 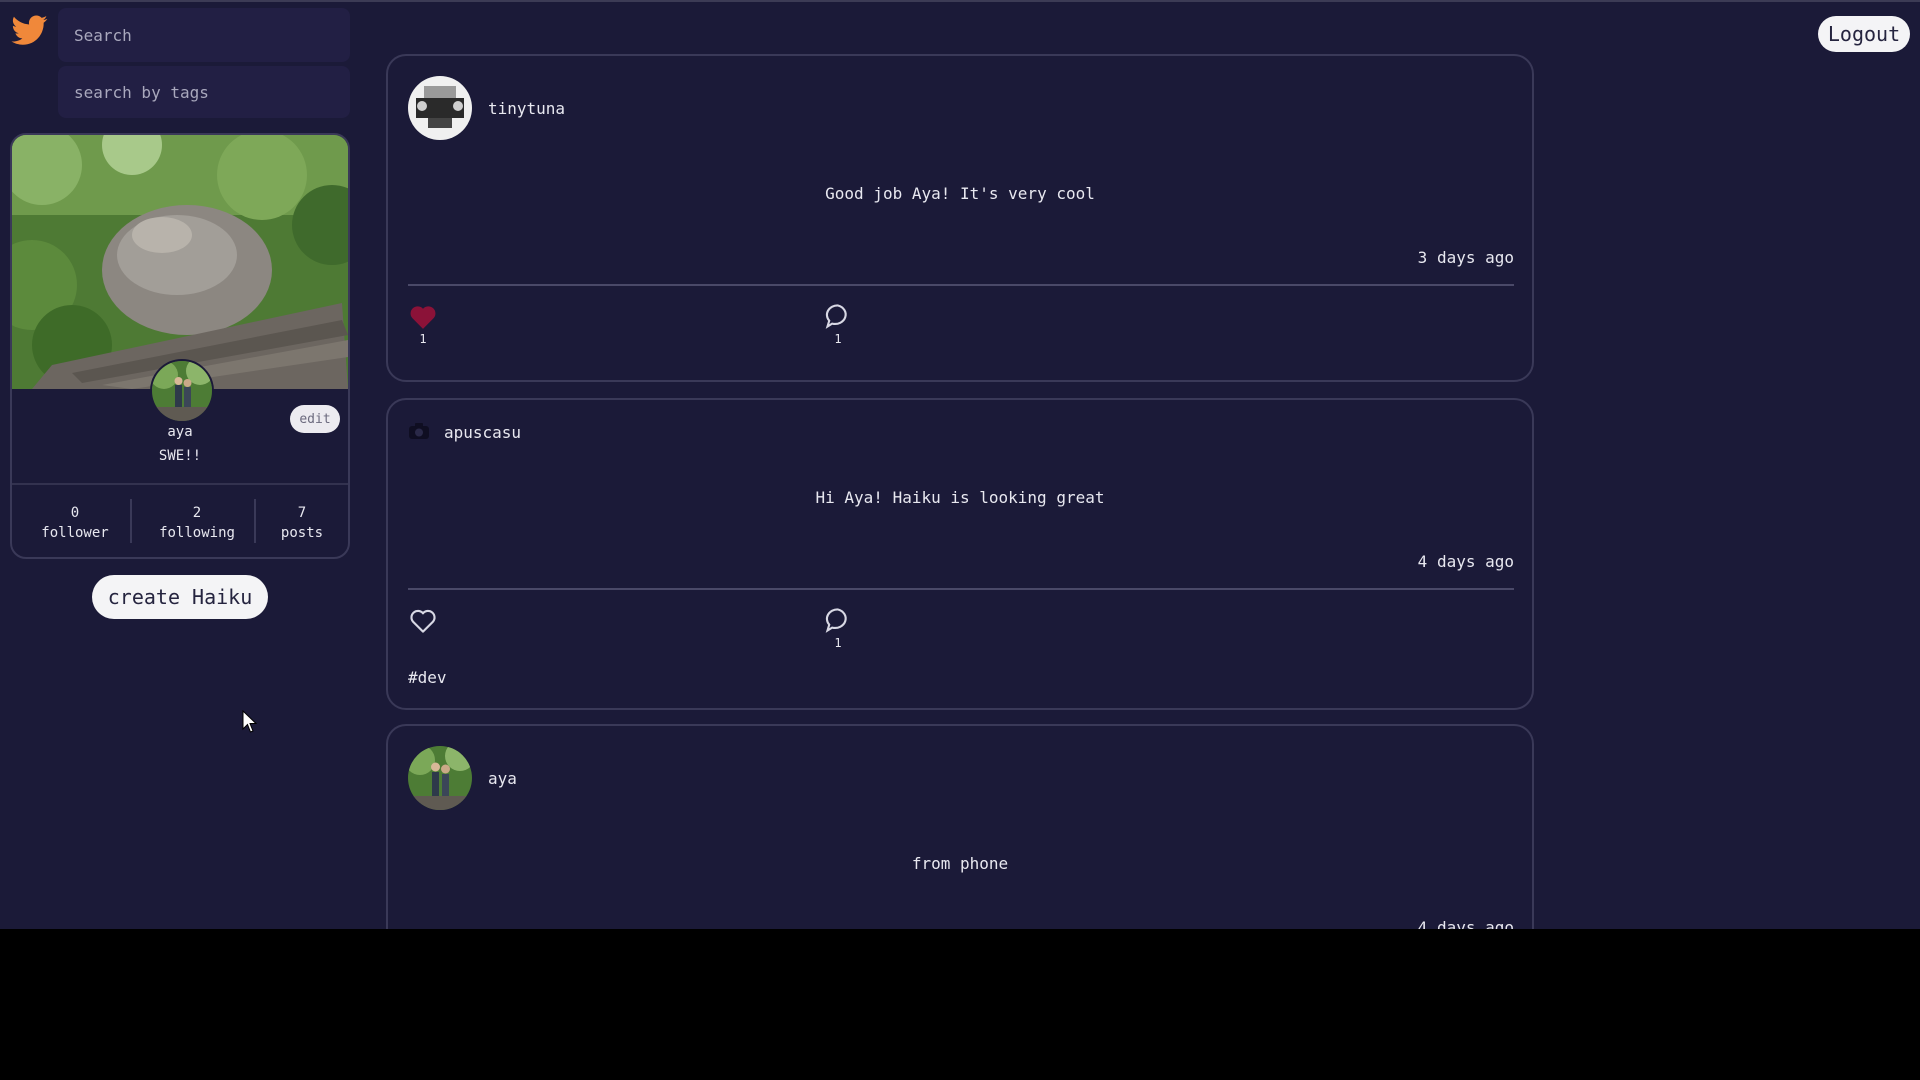 What do you see at coordinates (197, 533) in the screenshot?
I see `stat-label: following` at bounding box center [197, 533].